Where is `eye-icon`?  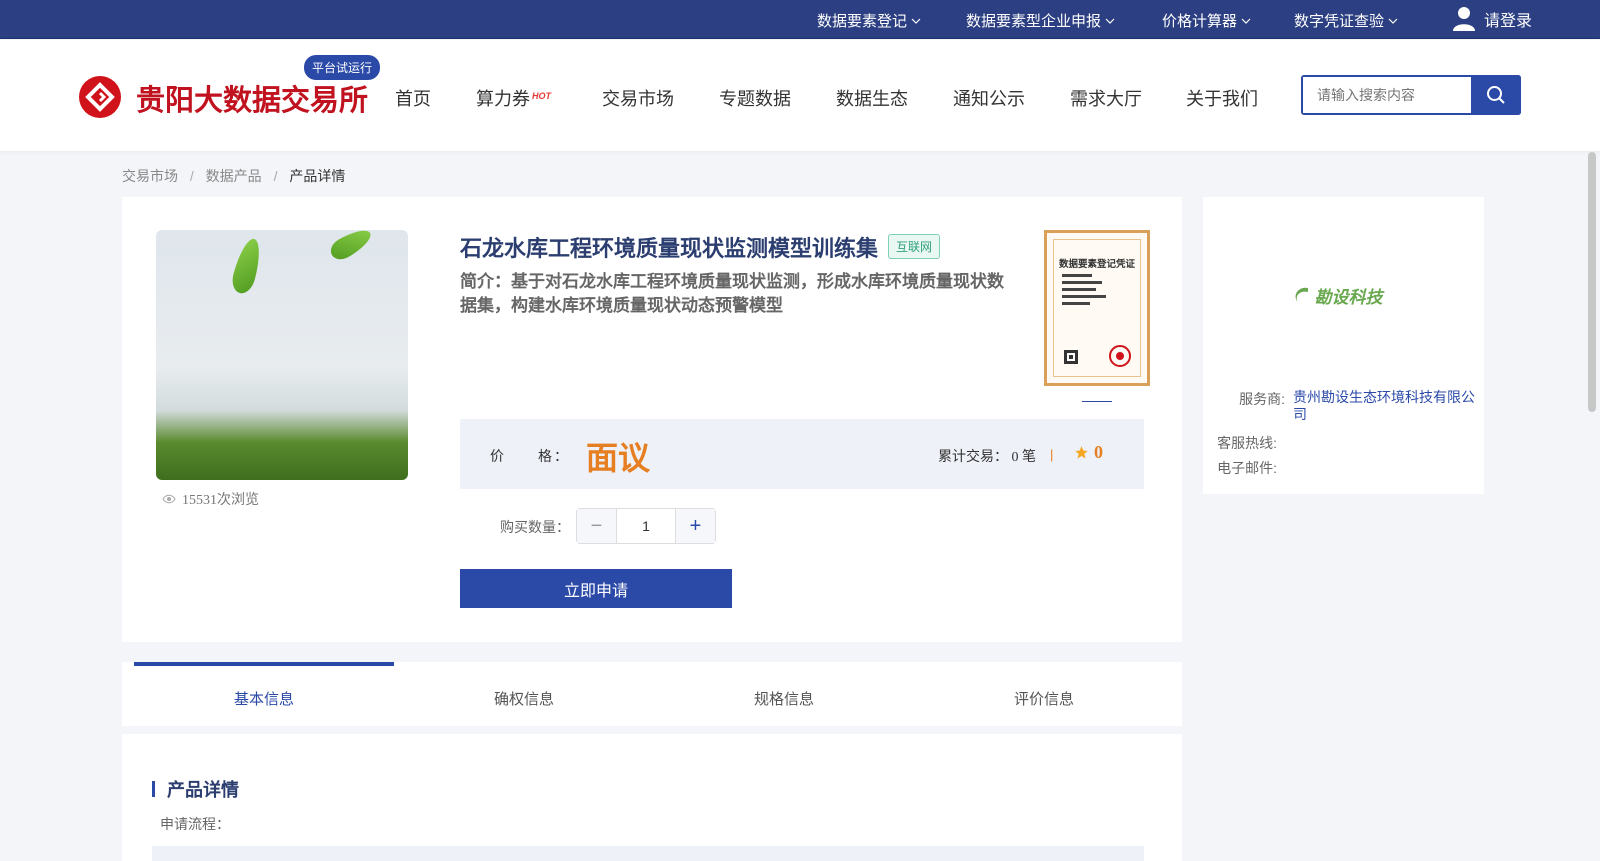
eye-icon is located at coordinates (169, 499).